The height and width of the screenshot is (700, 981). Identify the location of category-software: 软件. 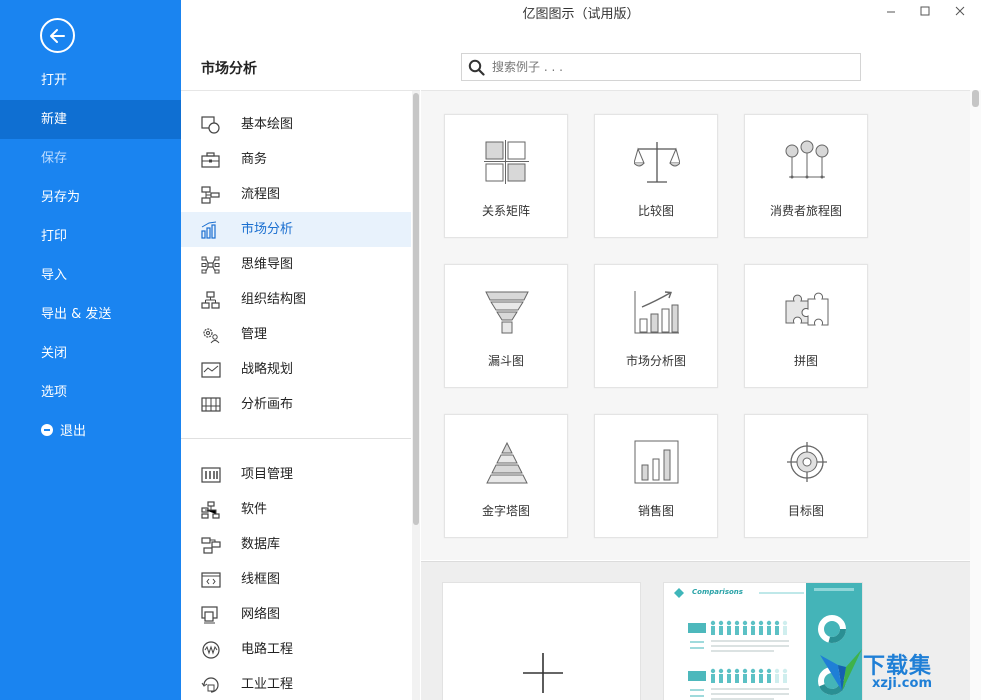
(296, 509).